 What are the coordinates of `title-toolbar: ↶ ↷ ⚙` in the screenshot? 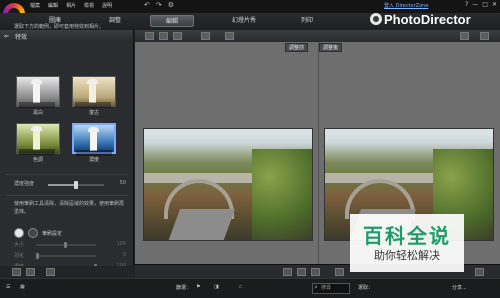 It's located at (159, 5).